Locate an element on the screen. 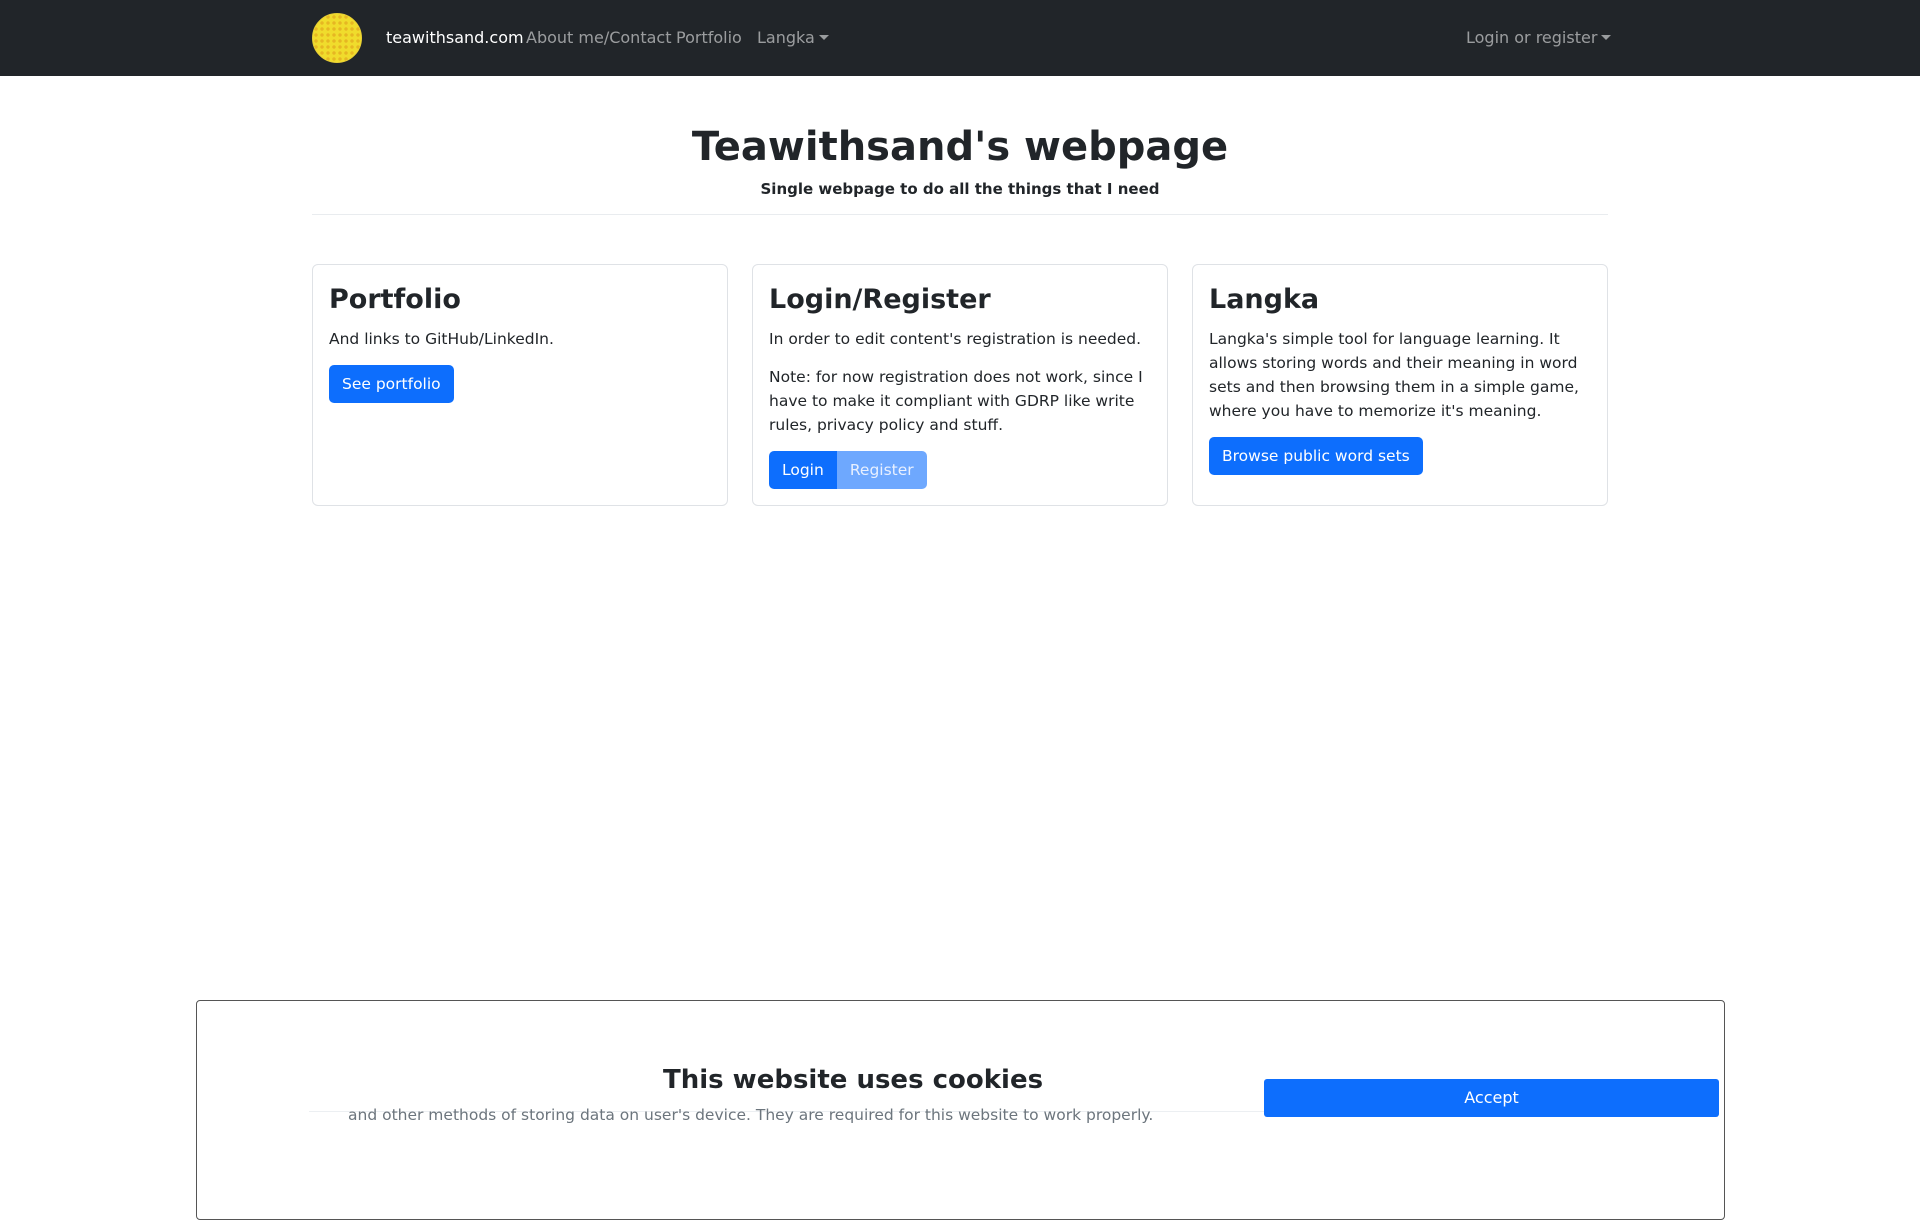 The image size is (1920, 1220). see-portfolio-button: See portfolio is located at coordinates (391, 384).